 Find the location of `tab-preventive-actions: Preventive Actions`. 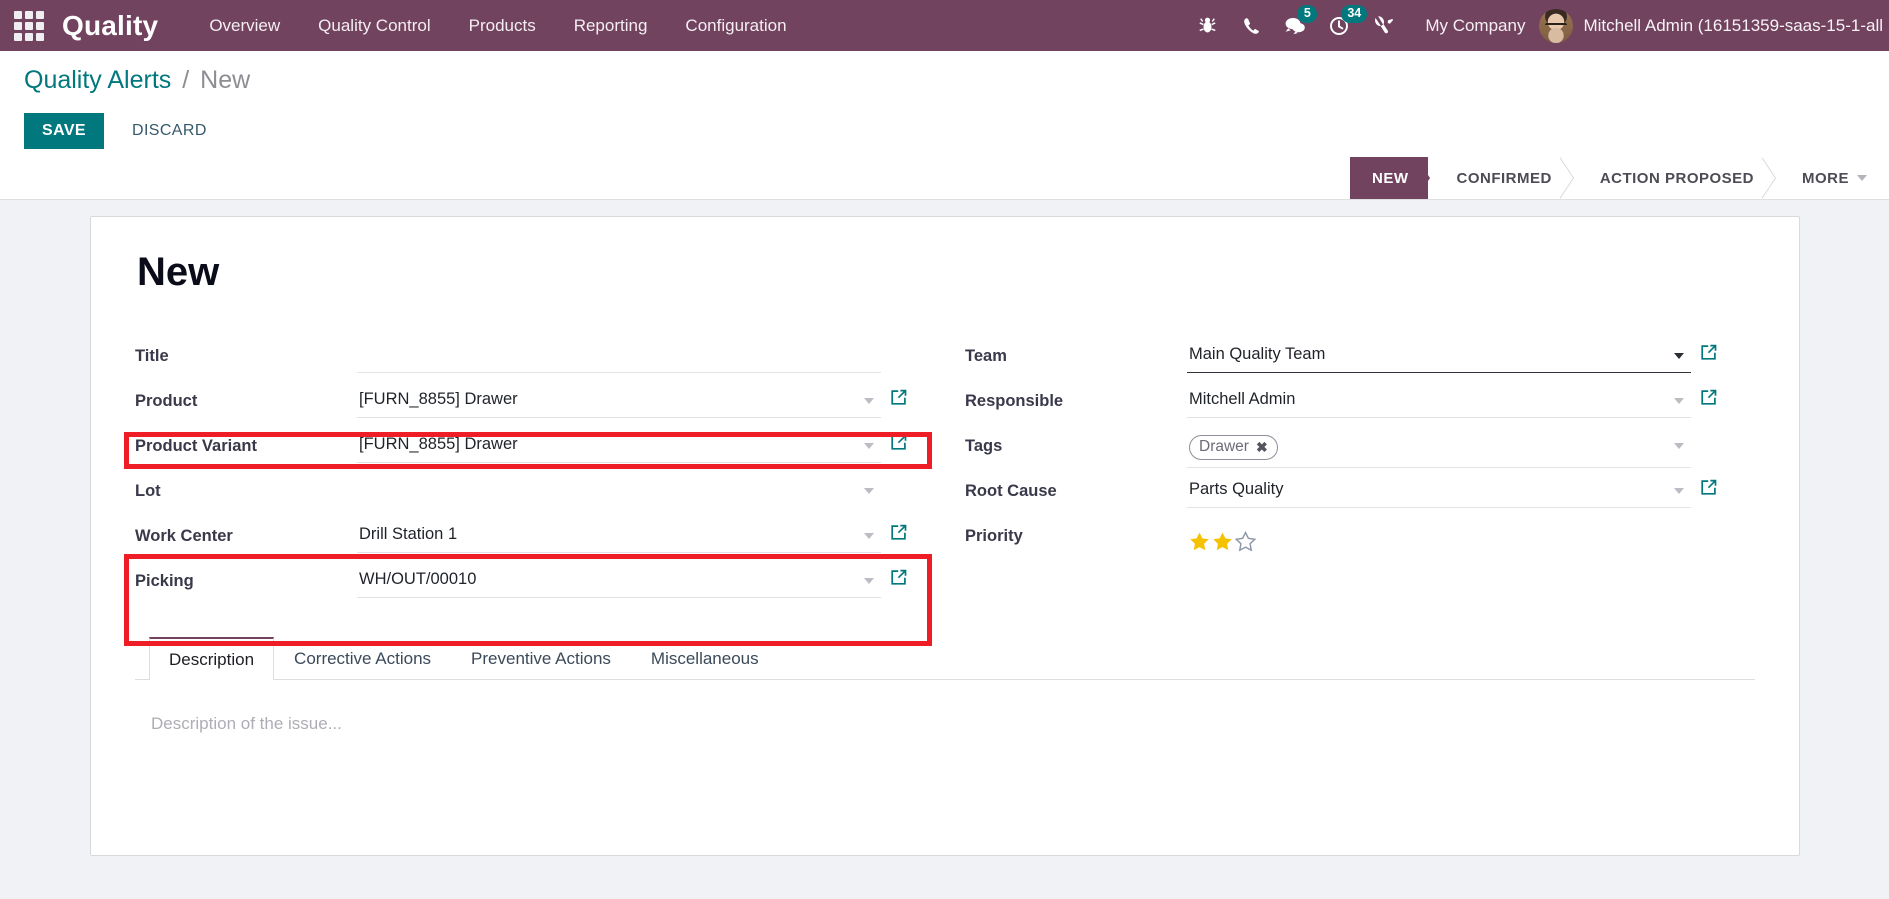

tab-preventive-actions: Preventive Actions is located at coordinates (541, 658).